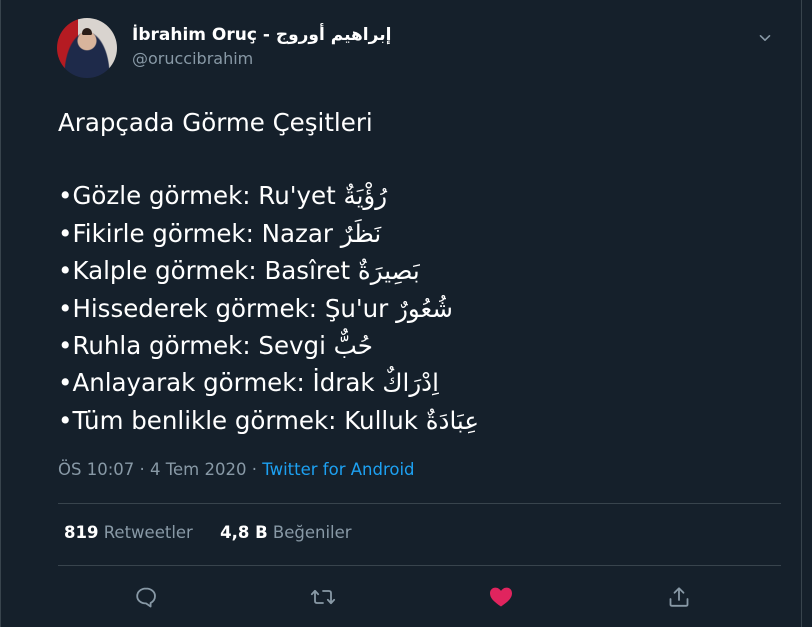 Image resolution: width=812 pixels, height=627 pixels. I want to click on chevron-down-icon, so click(765, 38).